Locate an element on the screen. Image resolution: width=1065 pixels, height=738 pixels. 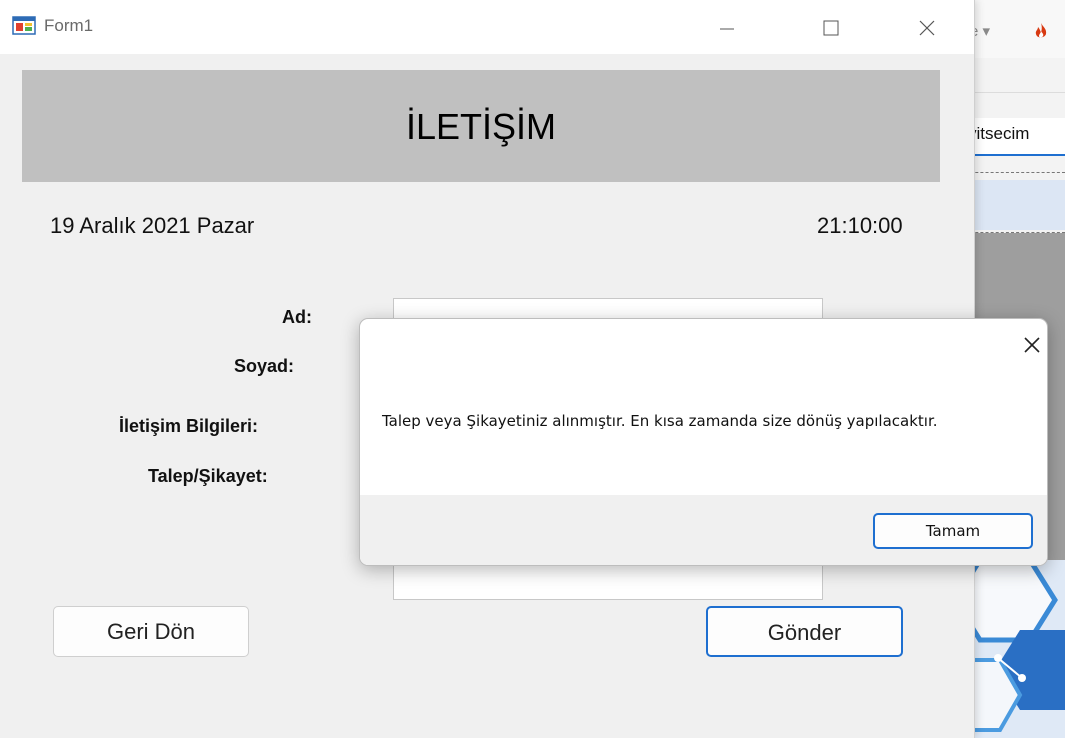
header-panel: İLETİŞİM is located at coordinates (481, 126).